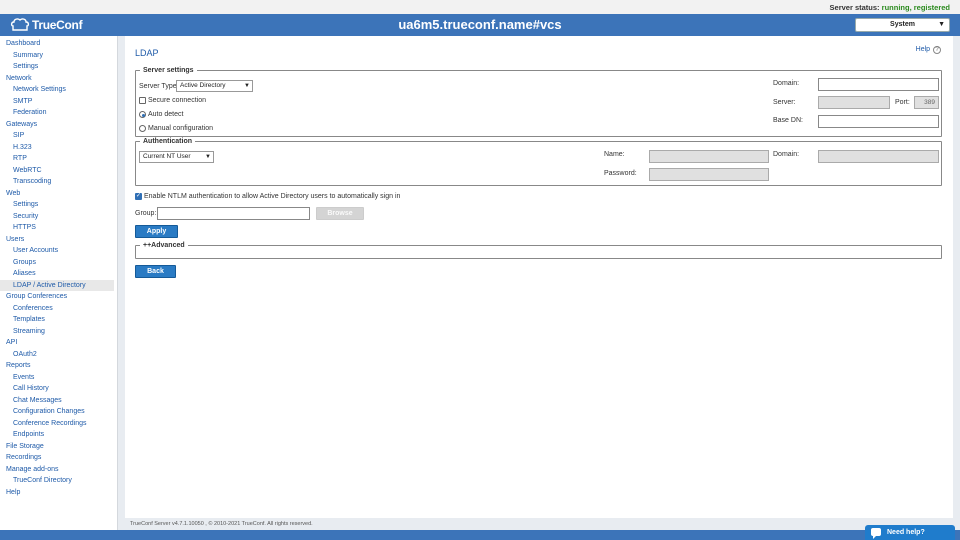 The image size is (960, 540). Describe the element at coordinates (58, 424) in the screenshot. I see `sidebar-item-conference-recordings: Conference Recordings` at that location.